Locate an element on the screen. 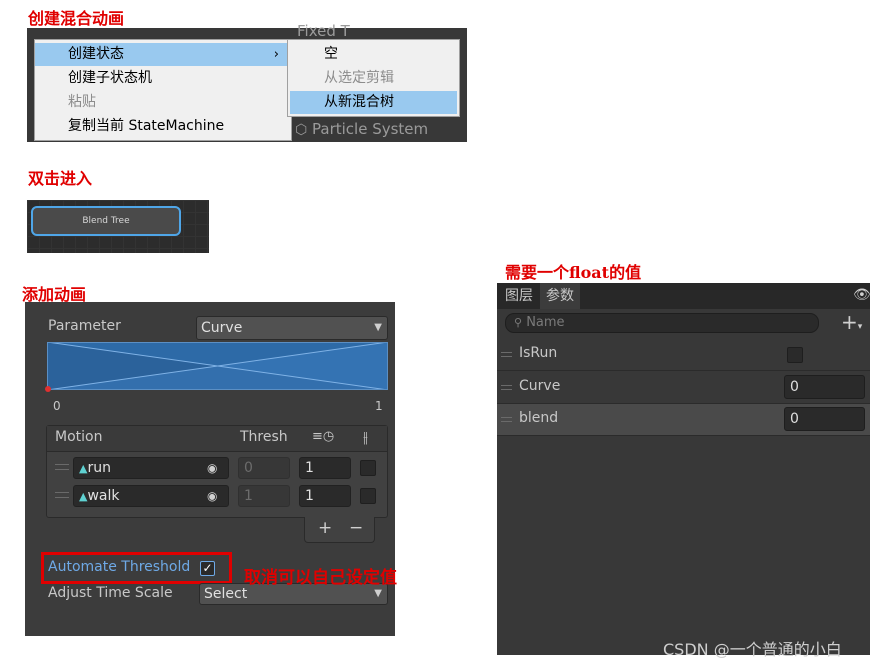 This screenshot has height=665, width=888. title-create-blend: 创建混合动画 is located at coordinates (76, 18).